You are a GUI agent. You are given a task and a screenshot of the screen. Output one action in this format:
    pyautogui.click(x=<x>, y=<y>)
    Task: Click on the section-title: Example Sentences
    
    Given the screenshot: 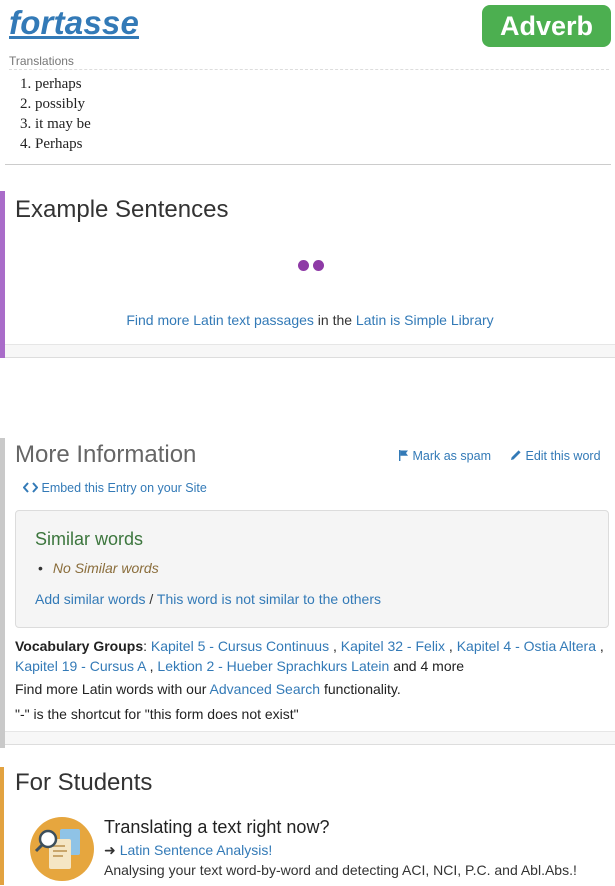 What is the action you would take?
    pyautogui.click(x=122, y=209)
    